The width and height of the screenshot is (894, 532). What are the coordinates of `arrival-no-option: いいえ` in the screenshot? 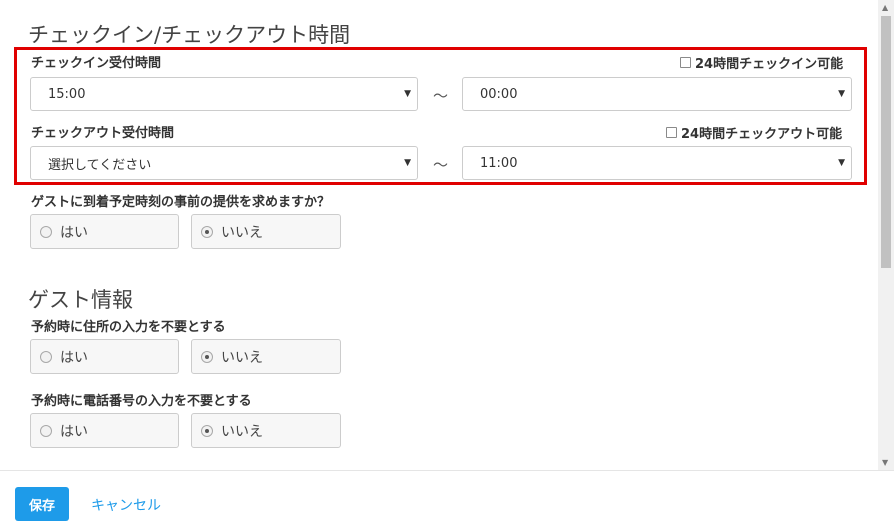 It's located at (266, 231).